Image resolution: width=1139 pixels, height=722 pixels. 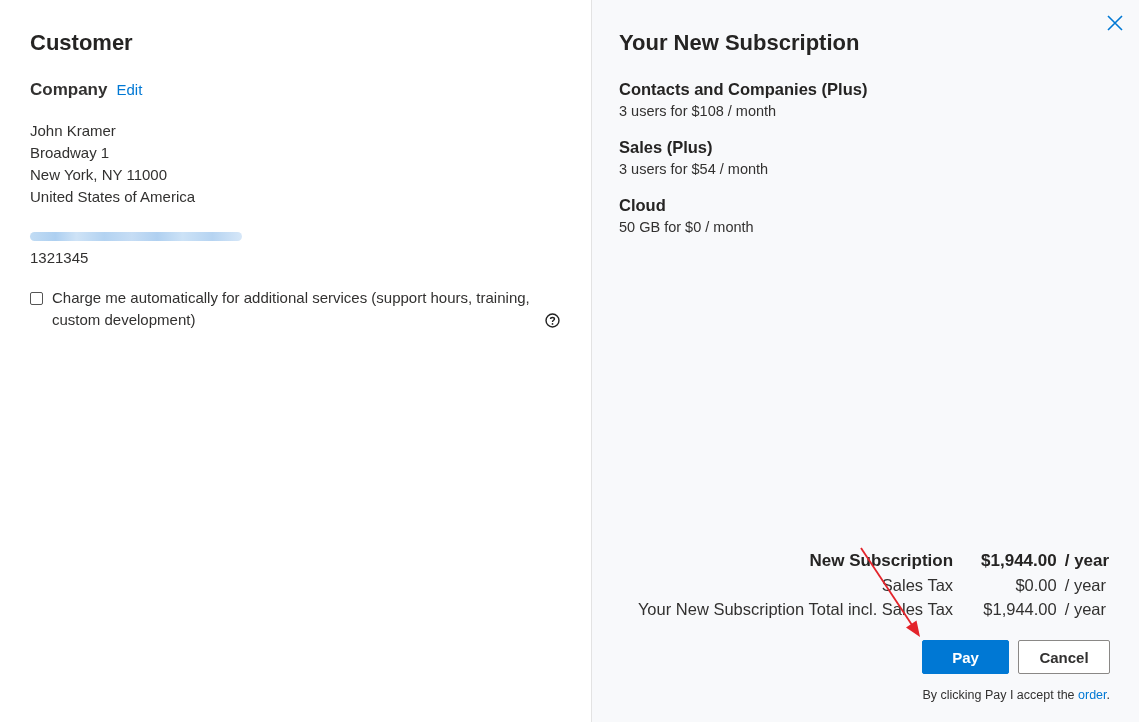 What do you see at coordinates (1092, 695) in the screenshot?
I see `order-link: order` at bounding box center [1092, 695].